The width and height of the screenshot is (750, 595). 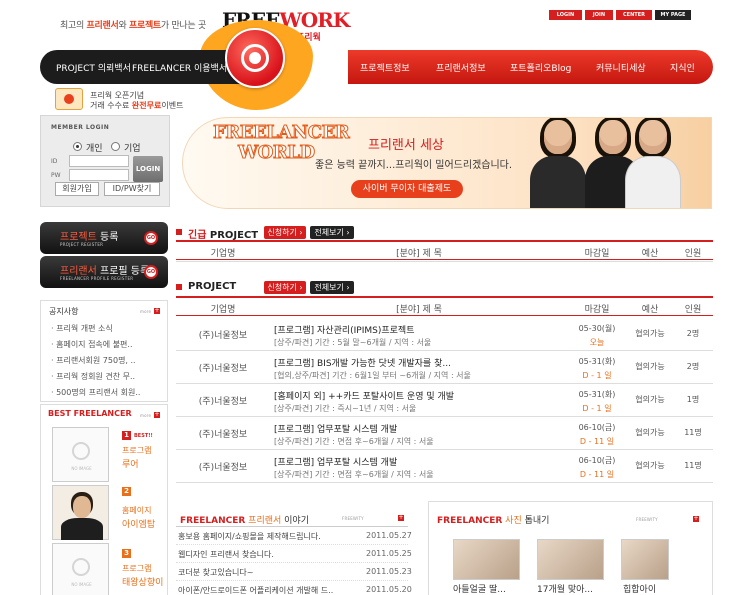 What do you see at coordinates (295, 521) in the screenshot?
I see `story-title-c: 이야기` at bounding box center [295, 521].